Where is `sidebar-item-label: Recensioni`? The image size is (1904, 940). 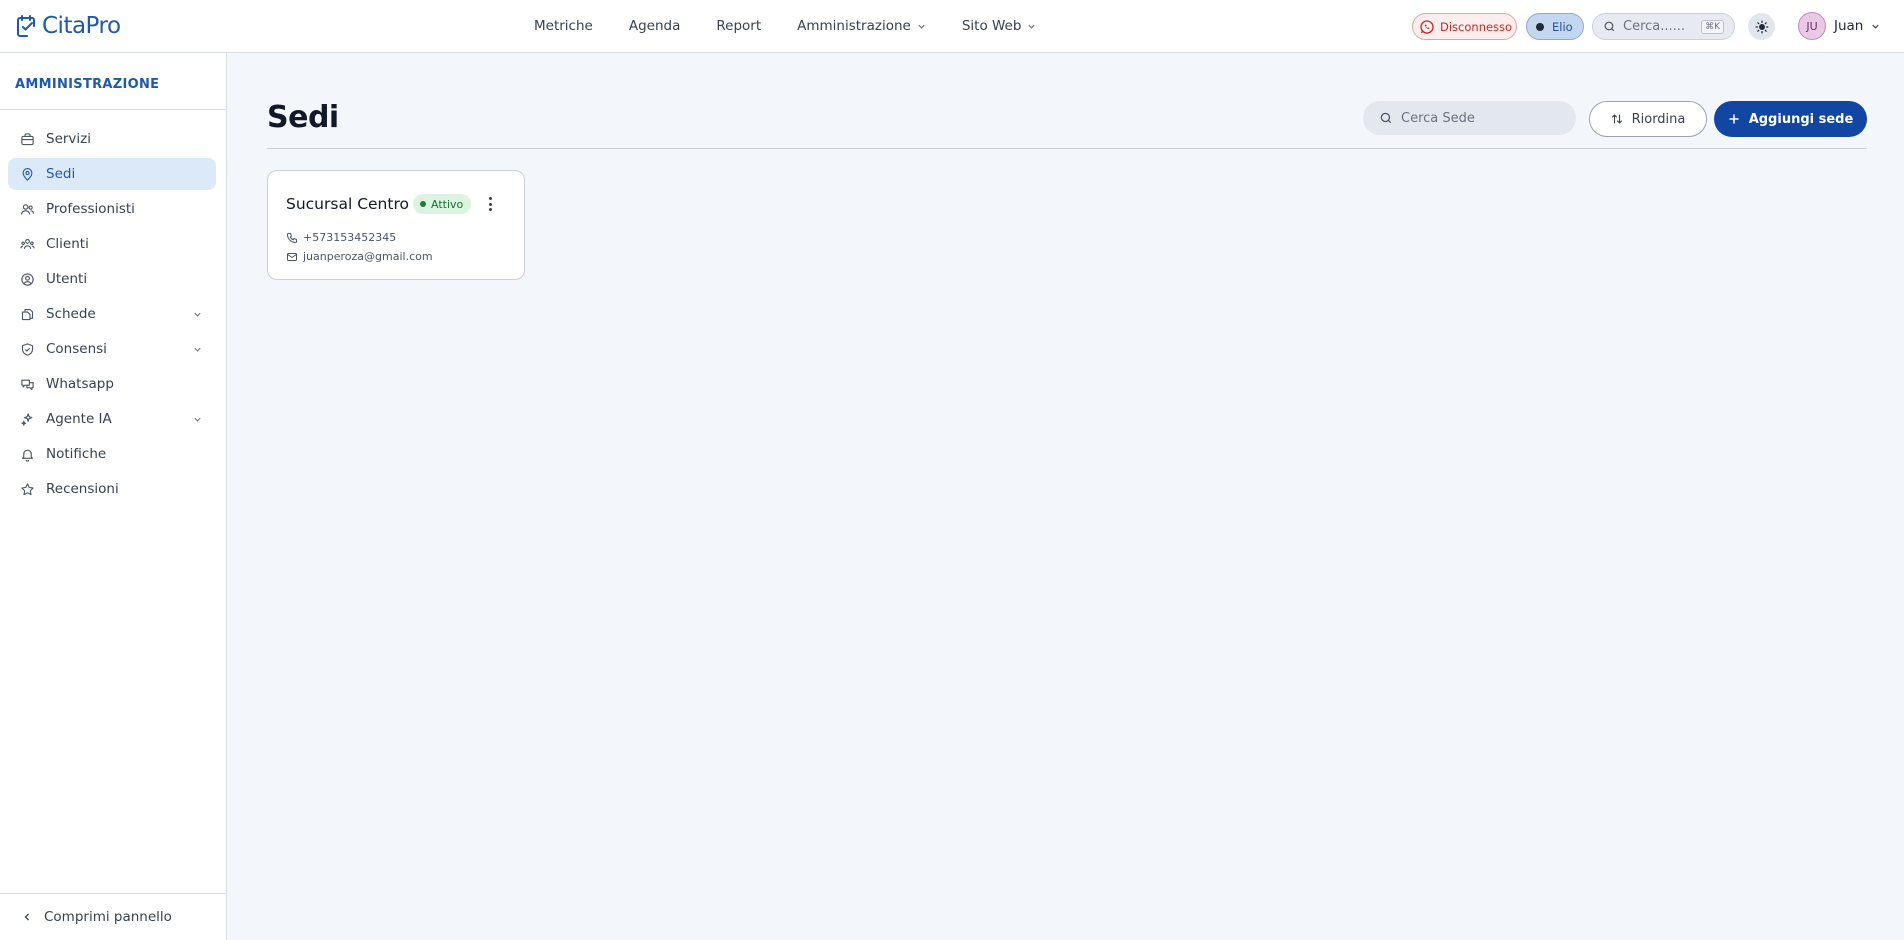 sidebar-item-label: Recensioni is located at coordinates (82, 489).